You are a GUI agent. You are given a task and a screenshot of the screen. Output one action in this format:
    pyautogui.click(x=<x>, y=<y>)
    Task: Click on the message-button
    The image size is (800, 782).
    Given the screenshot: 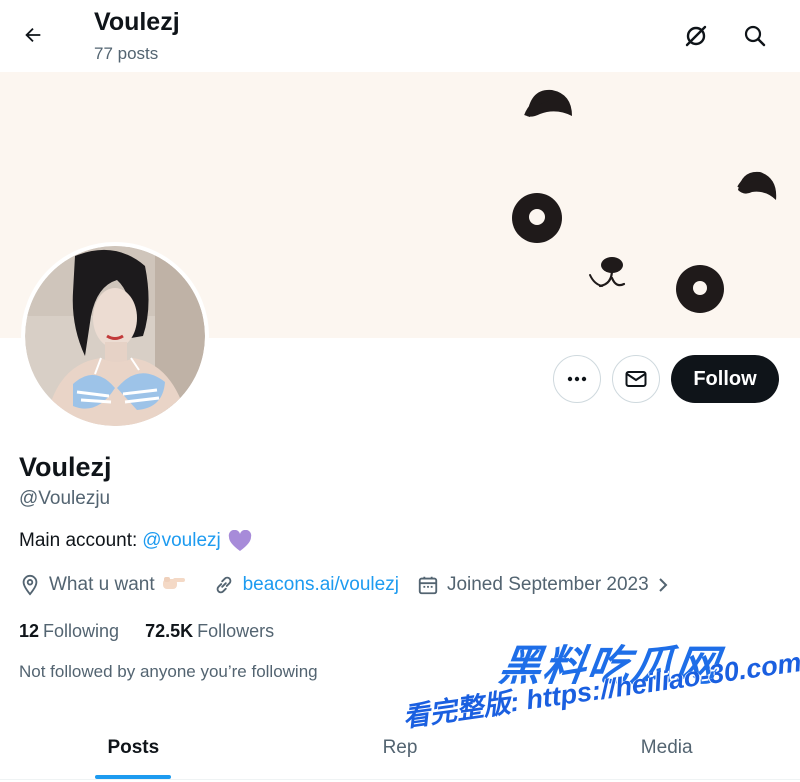 What is the action you would take?
    pyautogui.click(x=636, y=379)
    